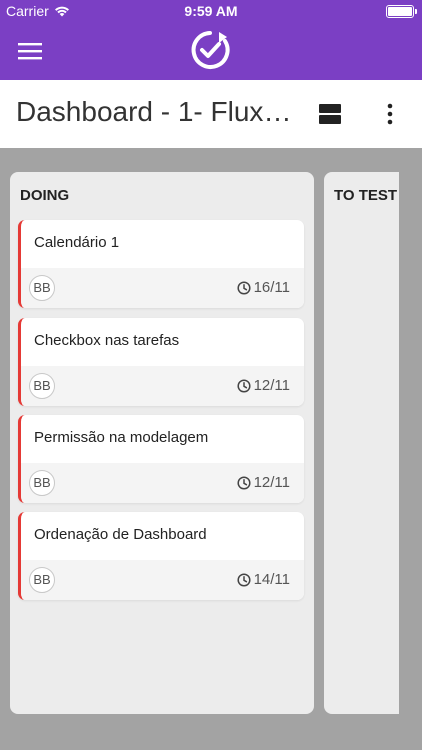  I want to click on task-title: Permissão na modelagem, so click(121, 437).